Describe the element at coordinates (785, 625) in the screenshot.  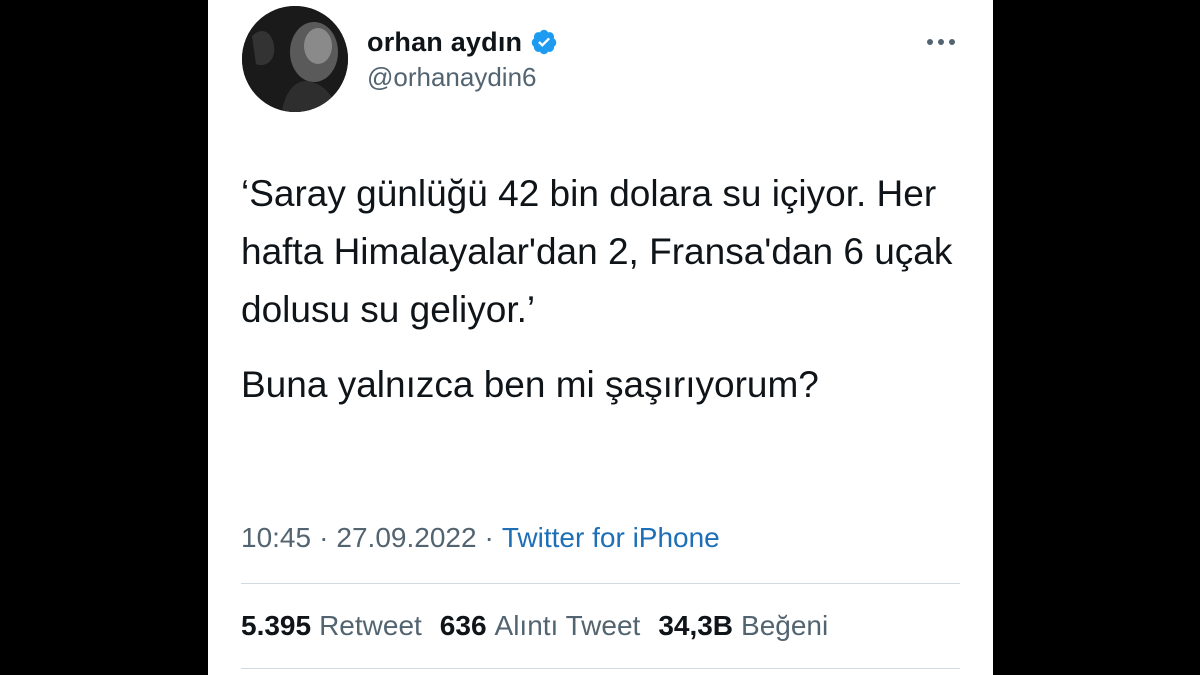
I see `likes-label: Beğeni` at that location.